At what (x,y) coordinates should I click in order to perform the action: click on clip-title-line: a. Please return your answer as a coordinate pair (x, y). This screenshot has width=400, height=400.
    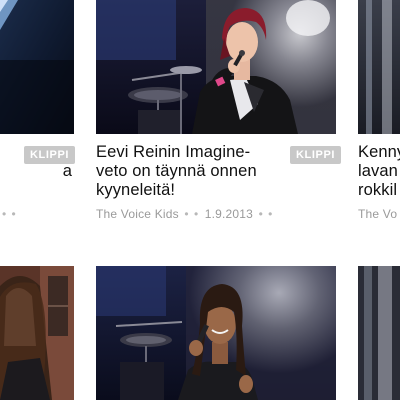
    Looking at the image, I should click on (67, 171).